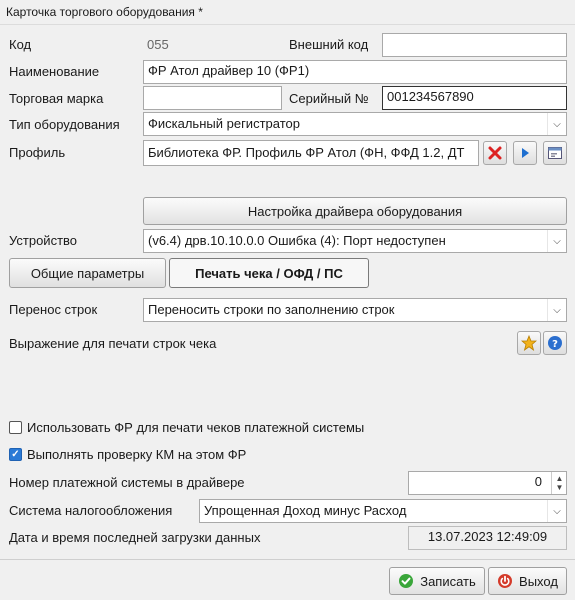 Image resolution: width=575 pixels, height=600 pixels. I want to click on tax-system-select: Упрощенная Доход минус Расход ⌵, so click(383, 511).